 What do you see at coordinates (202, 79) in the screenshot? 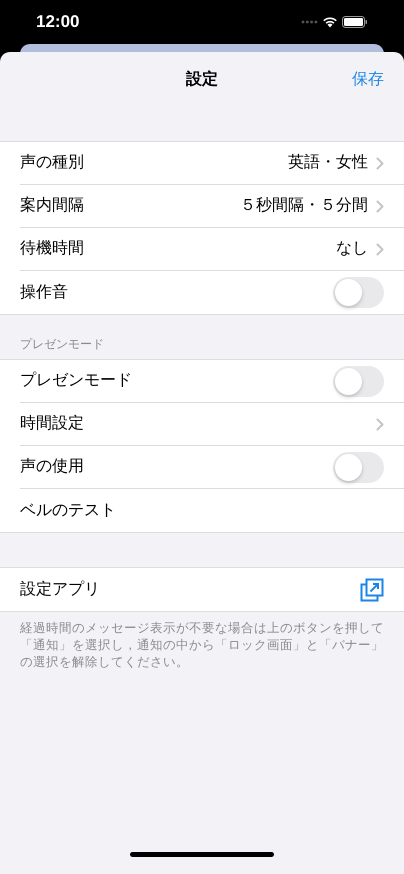
I see `nav-title: 設定` at bounding box center [202, 79].